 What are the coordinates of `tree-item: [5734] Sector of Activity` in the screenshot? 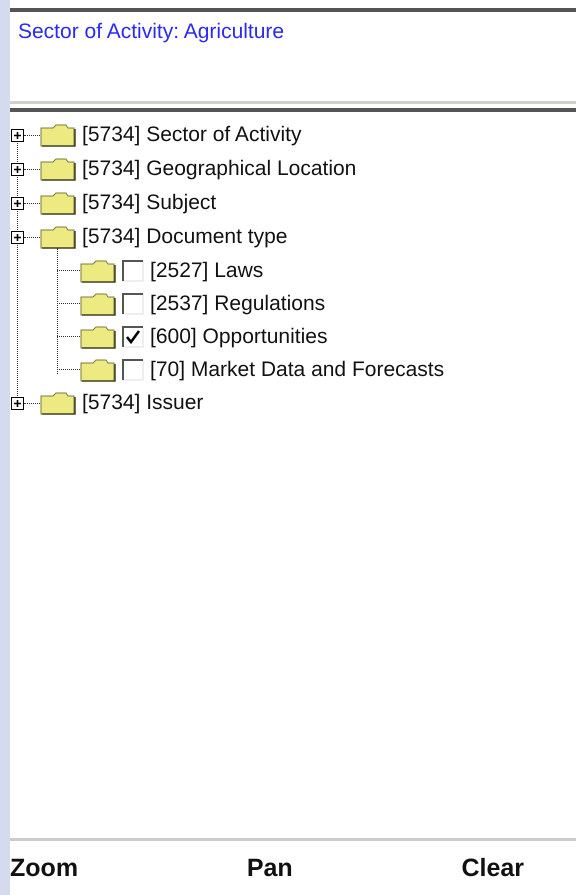 It's located at (192, 135).